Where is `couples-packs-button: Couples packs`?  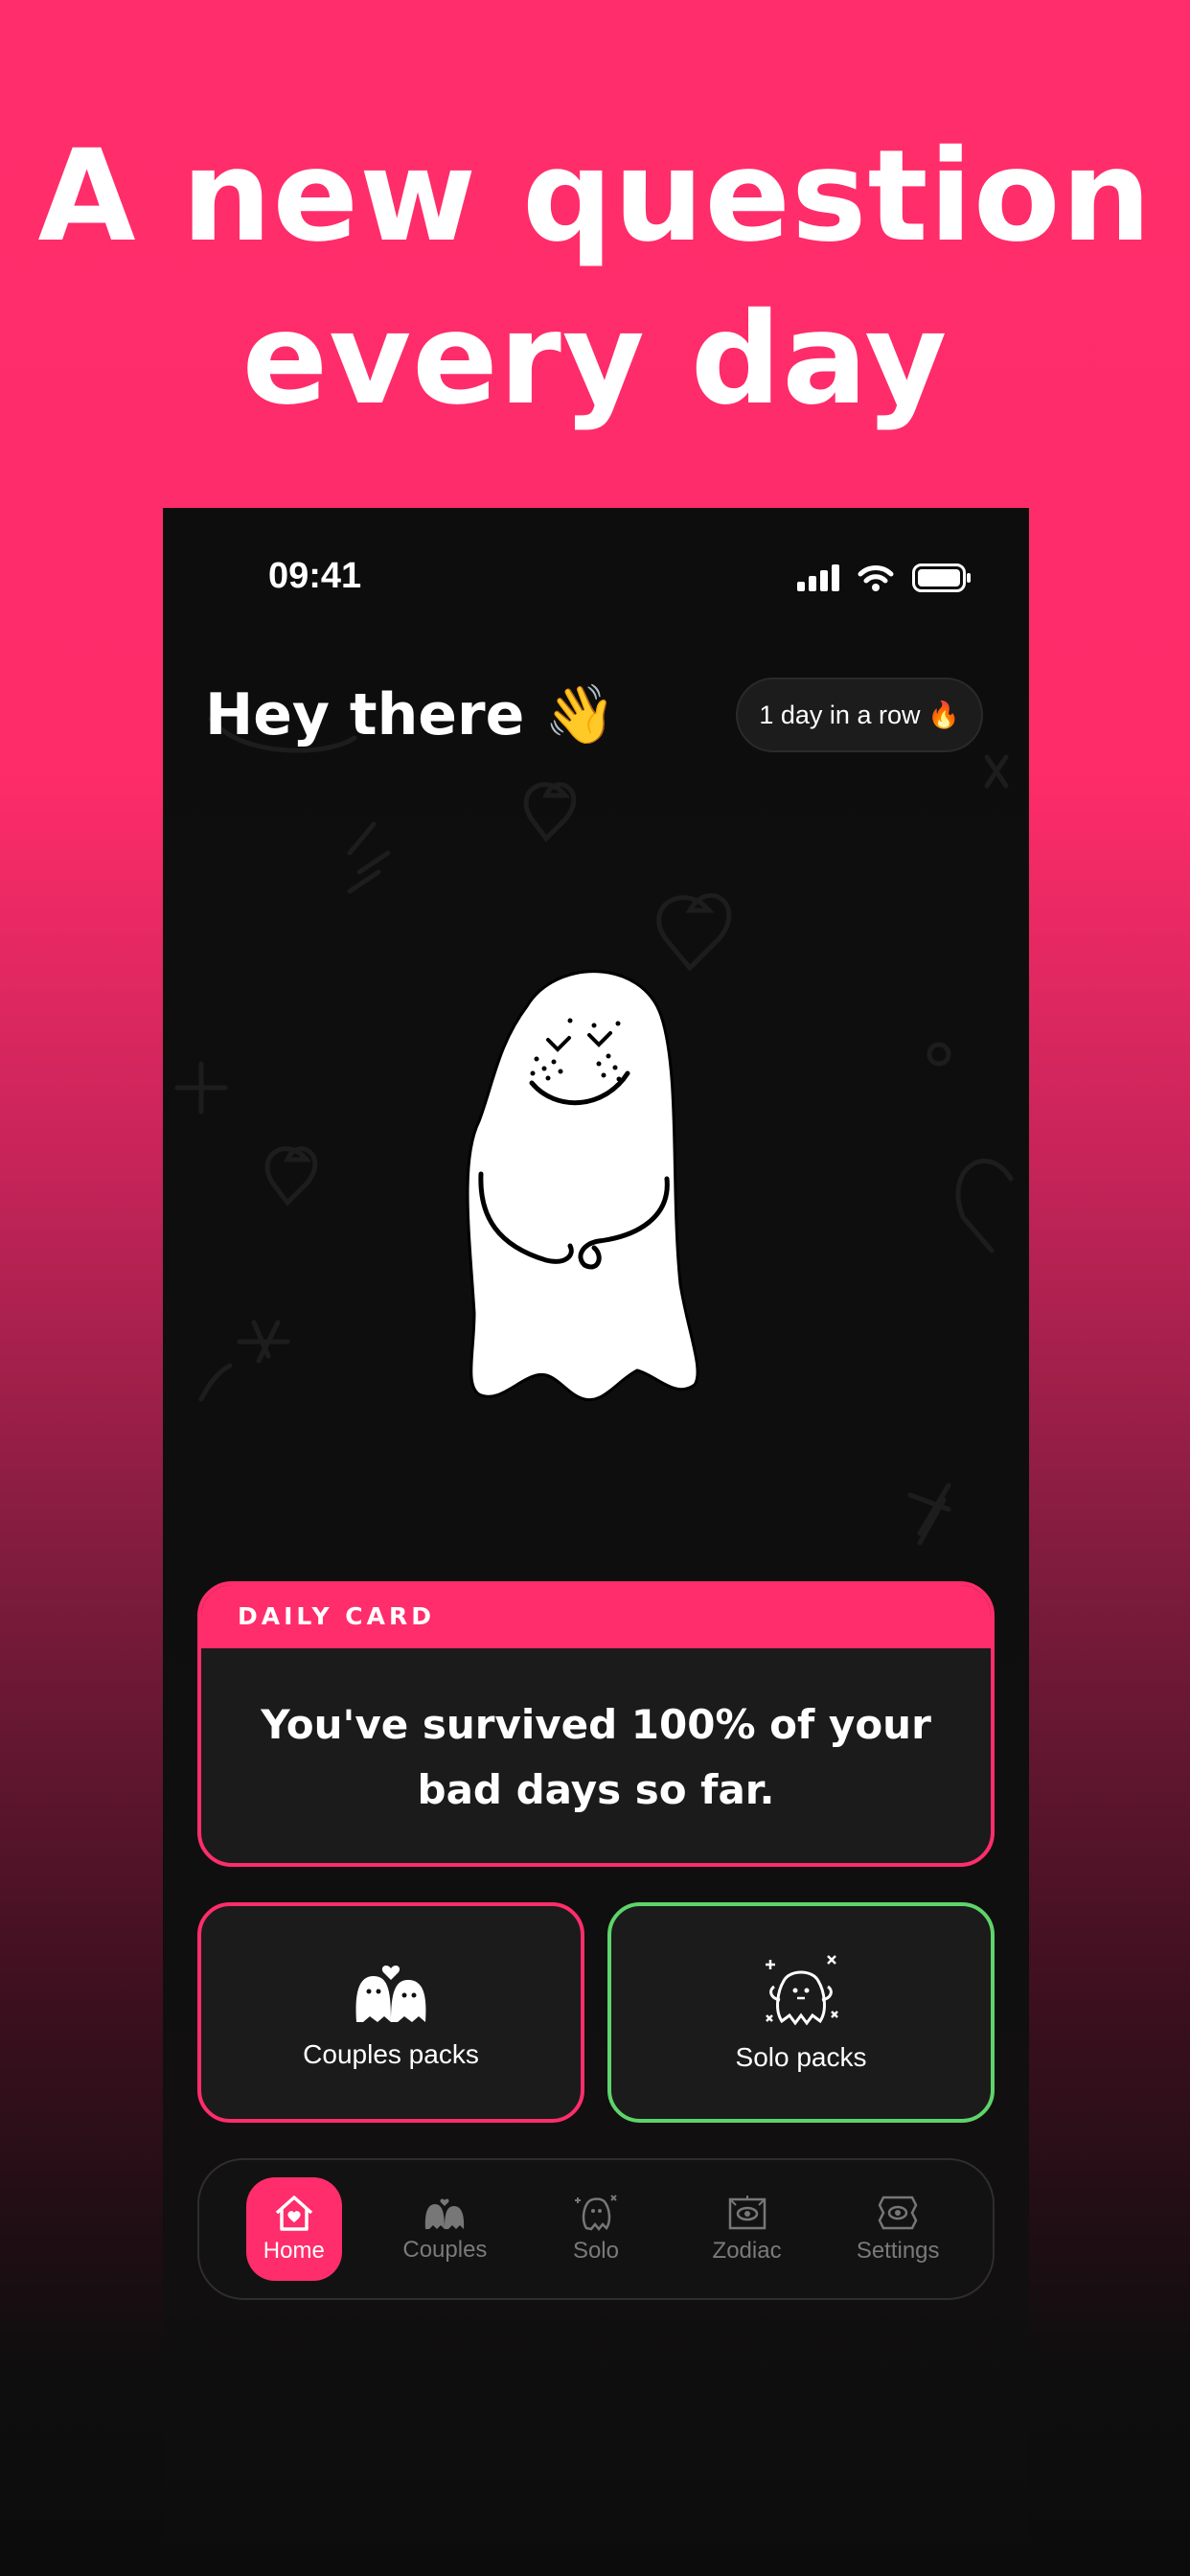
couples-packs-button: Couples packs is located at coordinates (390, 2012).